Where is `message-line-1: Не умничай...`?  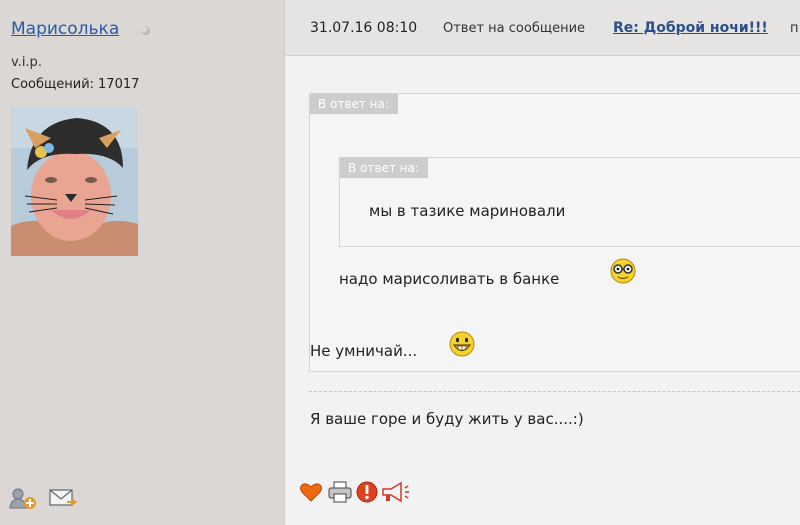
message-line-1: Не умничай... is located at coordinates (364, 351).